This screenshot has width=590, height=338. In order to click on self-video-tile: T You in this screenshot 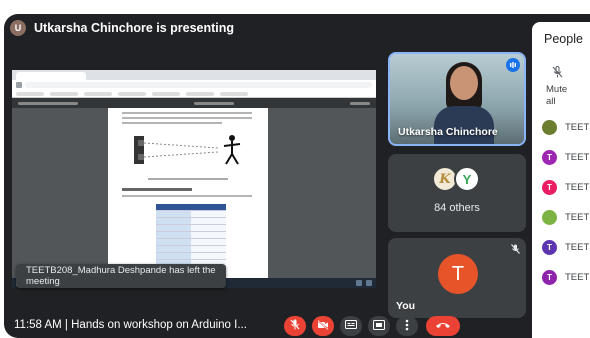, I will do `click(457, 278)`.